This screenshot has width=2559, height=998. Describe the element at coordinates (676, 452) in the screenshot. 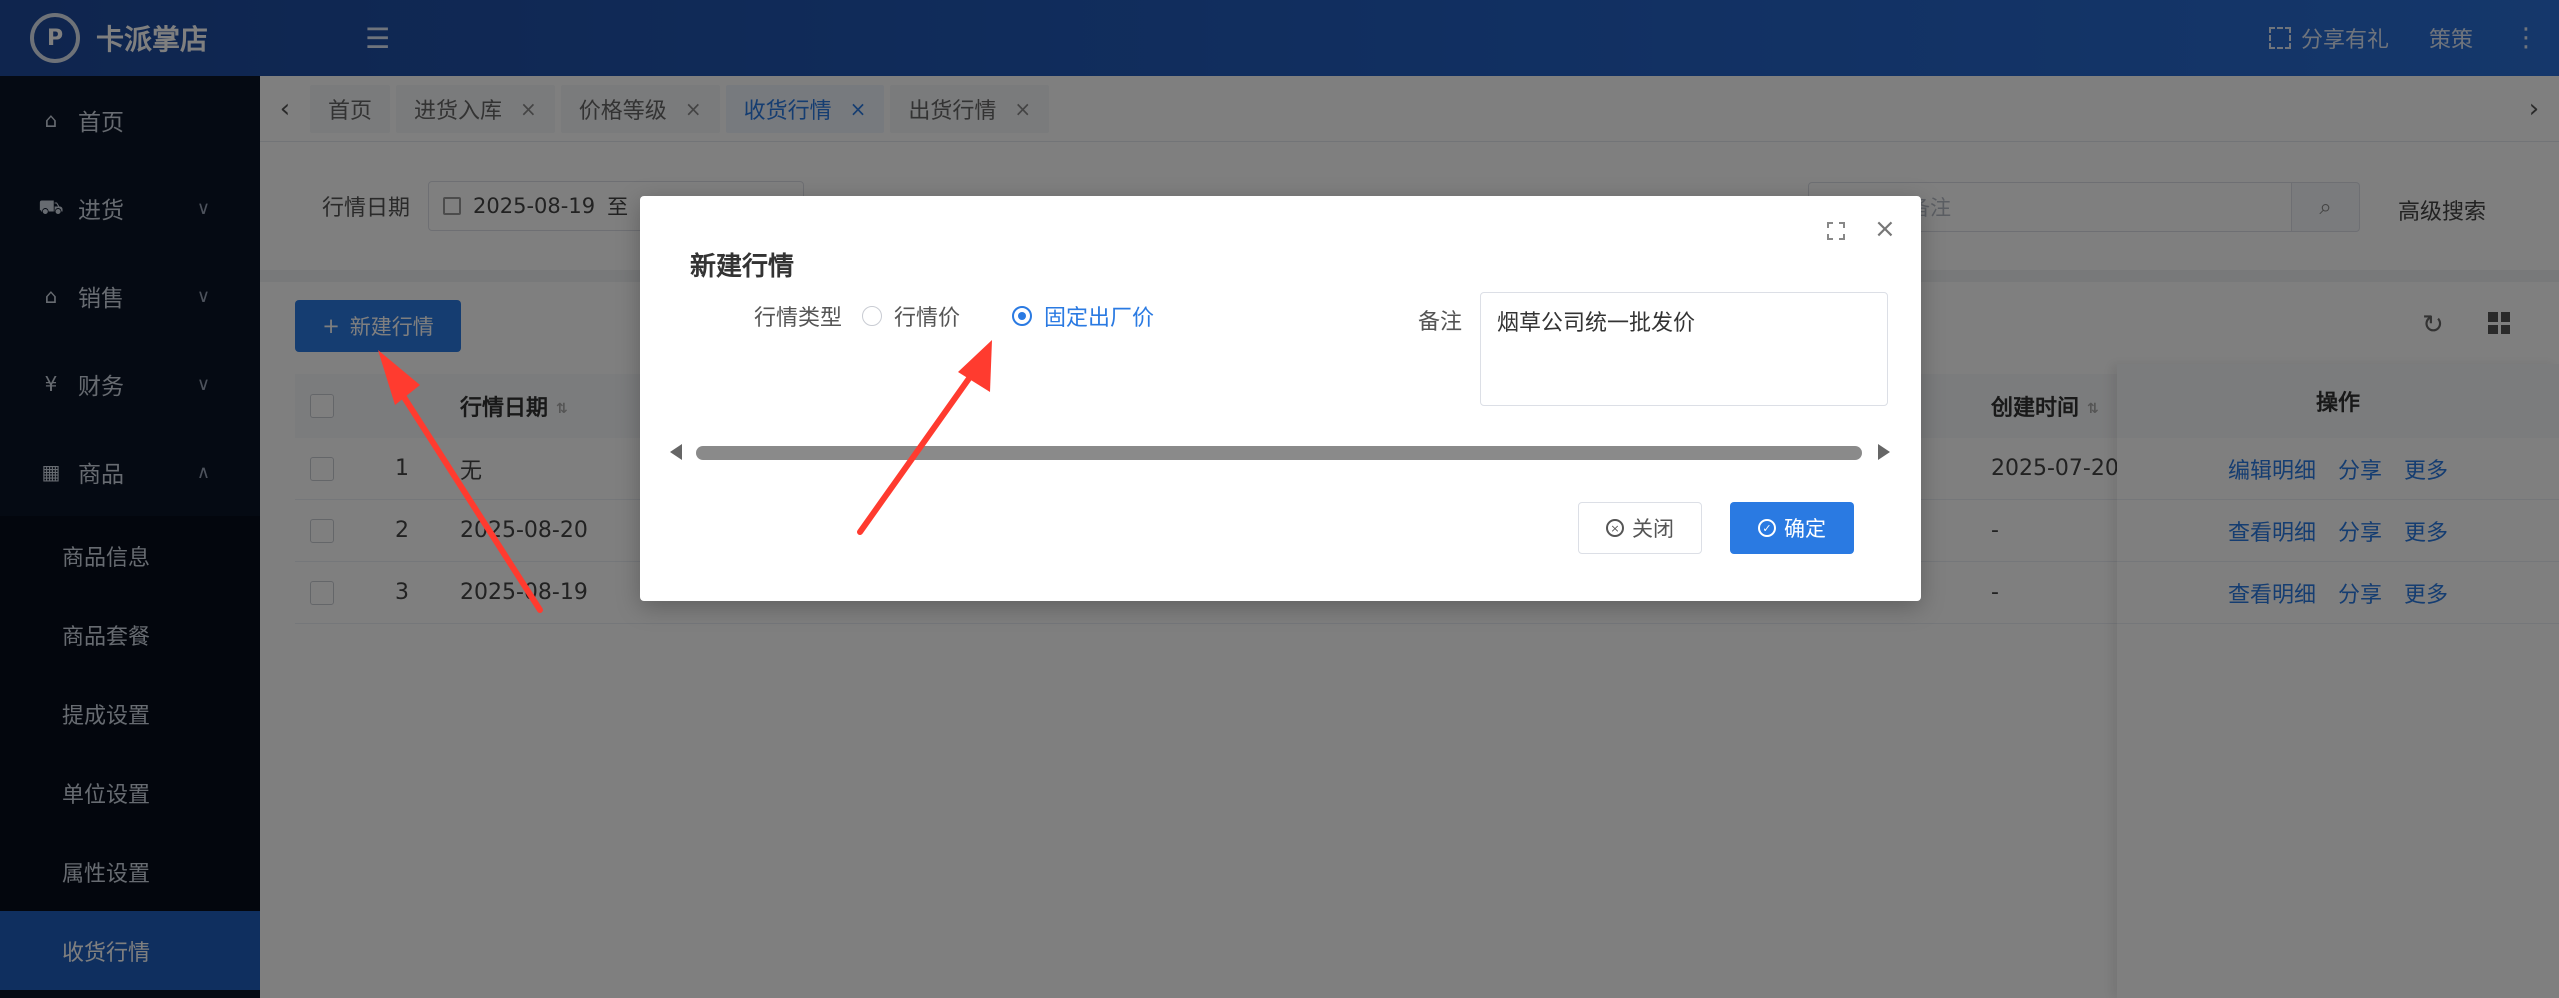

I see `scroll-left-arrow-icon` at that location.